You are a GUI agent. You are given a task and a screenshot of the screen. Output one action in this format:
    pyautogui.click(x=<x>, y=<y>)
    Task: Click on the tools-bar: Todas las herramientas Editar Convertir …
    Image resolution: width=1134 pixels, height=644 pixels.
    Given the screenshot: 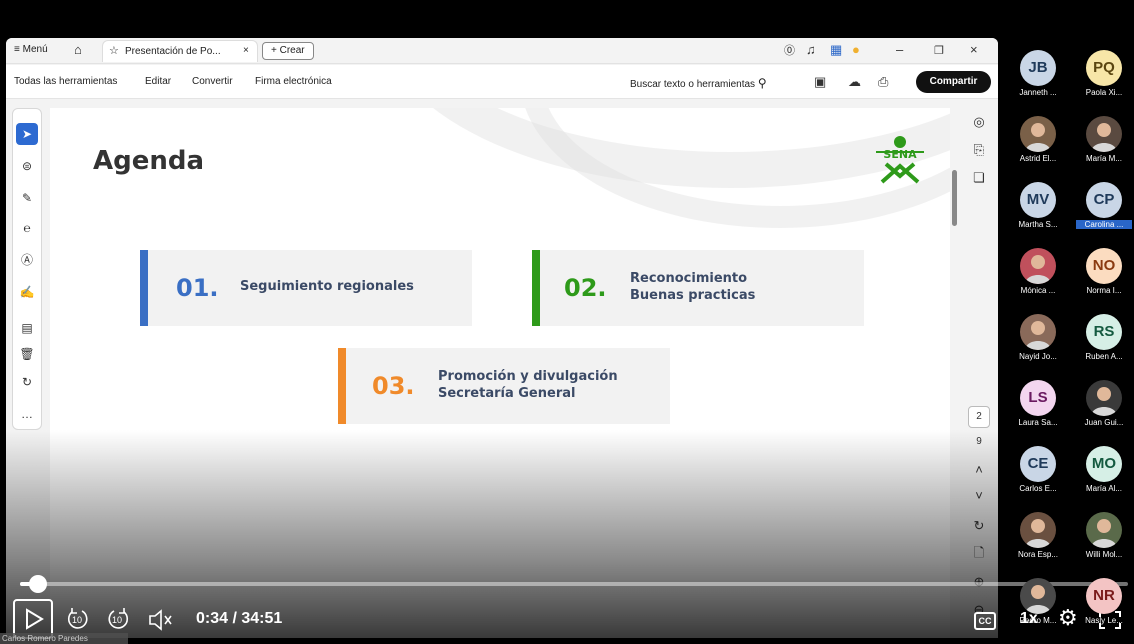 What is the action you would take?
    pyautogui.click(x=502, y=82)
    